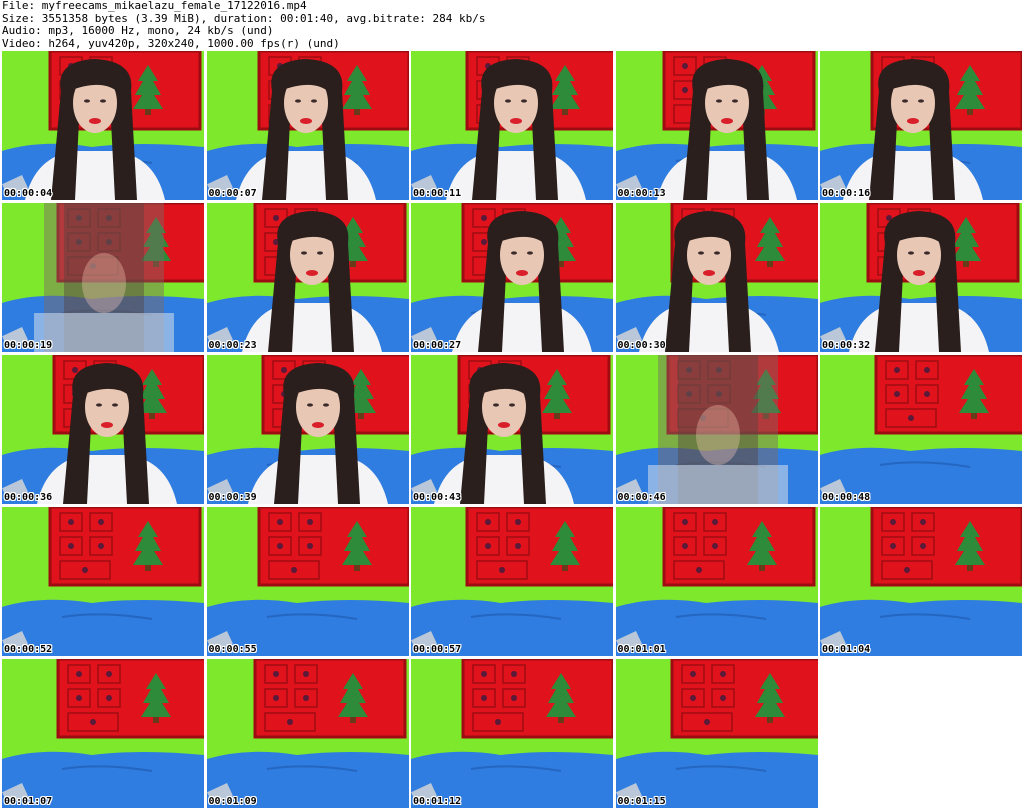  I want to click on video-thumbnail: 00:01:15, so click(716, 733).